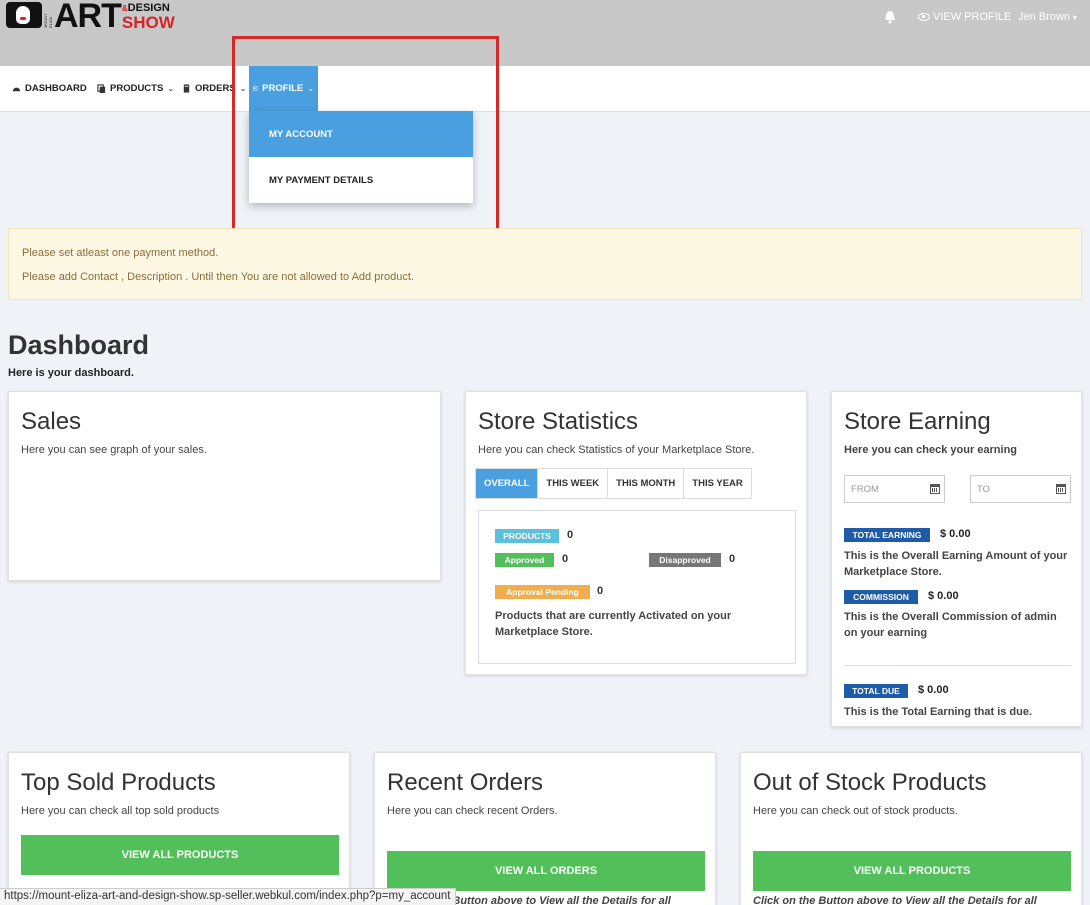 The width and height of the screenshot is (1090, 905). Describe the element at coordinates (1020, 489) in the screenshot. I see `to-date-input: TO` at that location.